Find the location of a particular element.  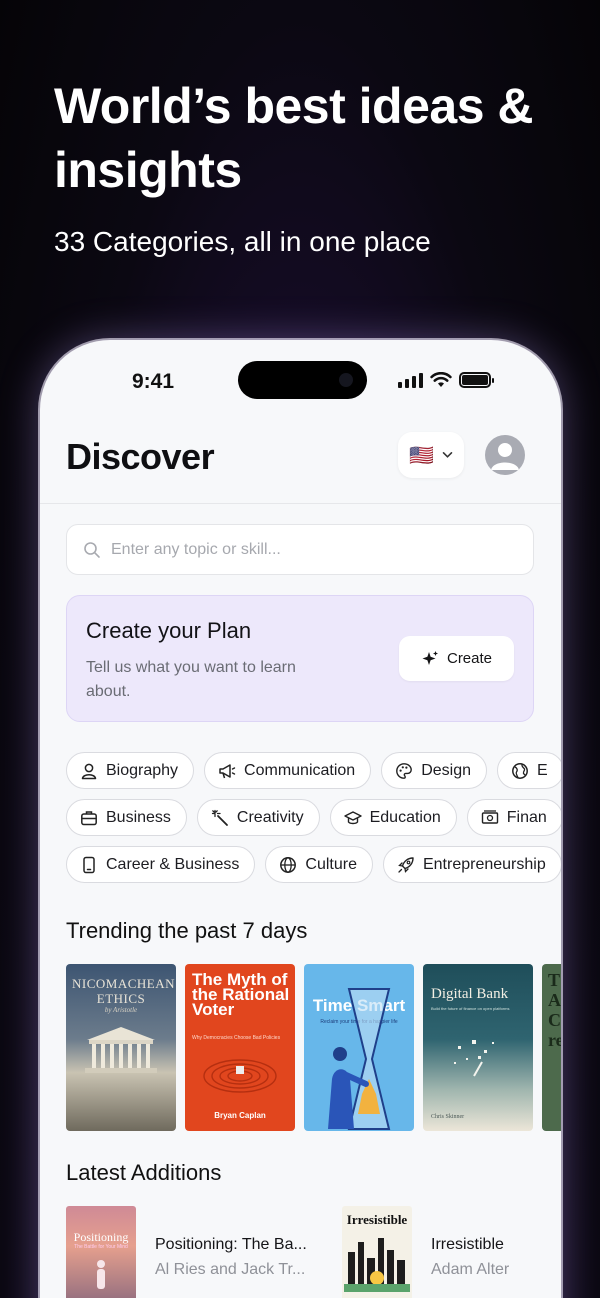

book-cover: NICOMACHEAN ETHICS by Aristotle is located at coordinates (121, 1047).